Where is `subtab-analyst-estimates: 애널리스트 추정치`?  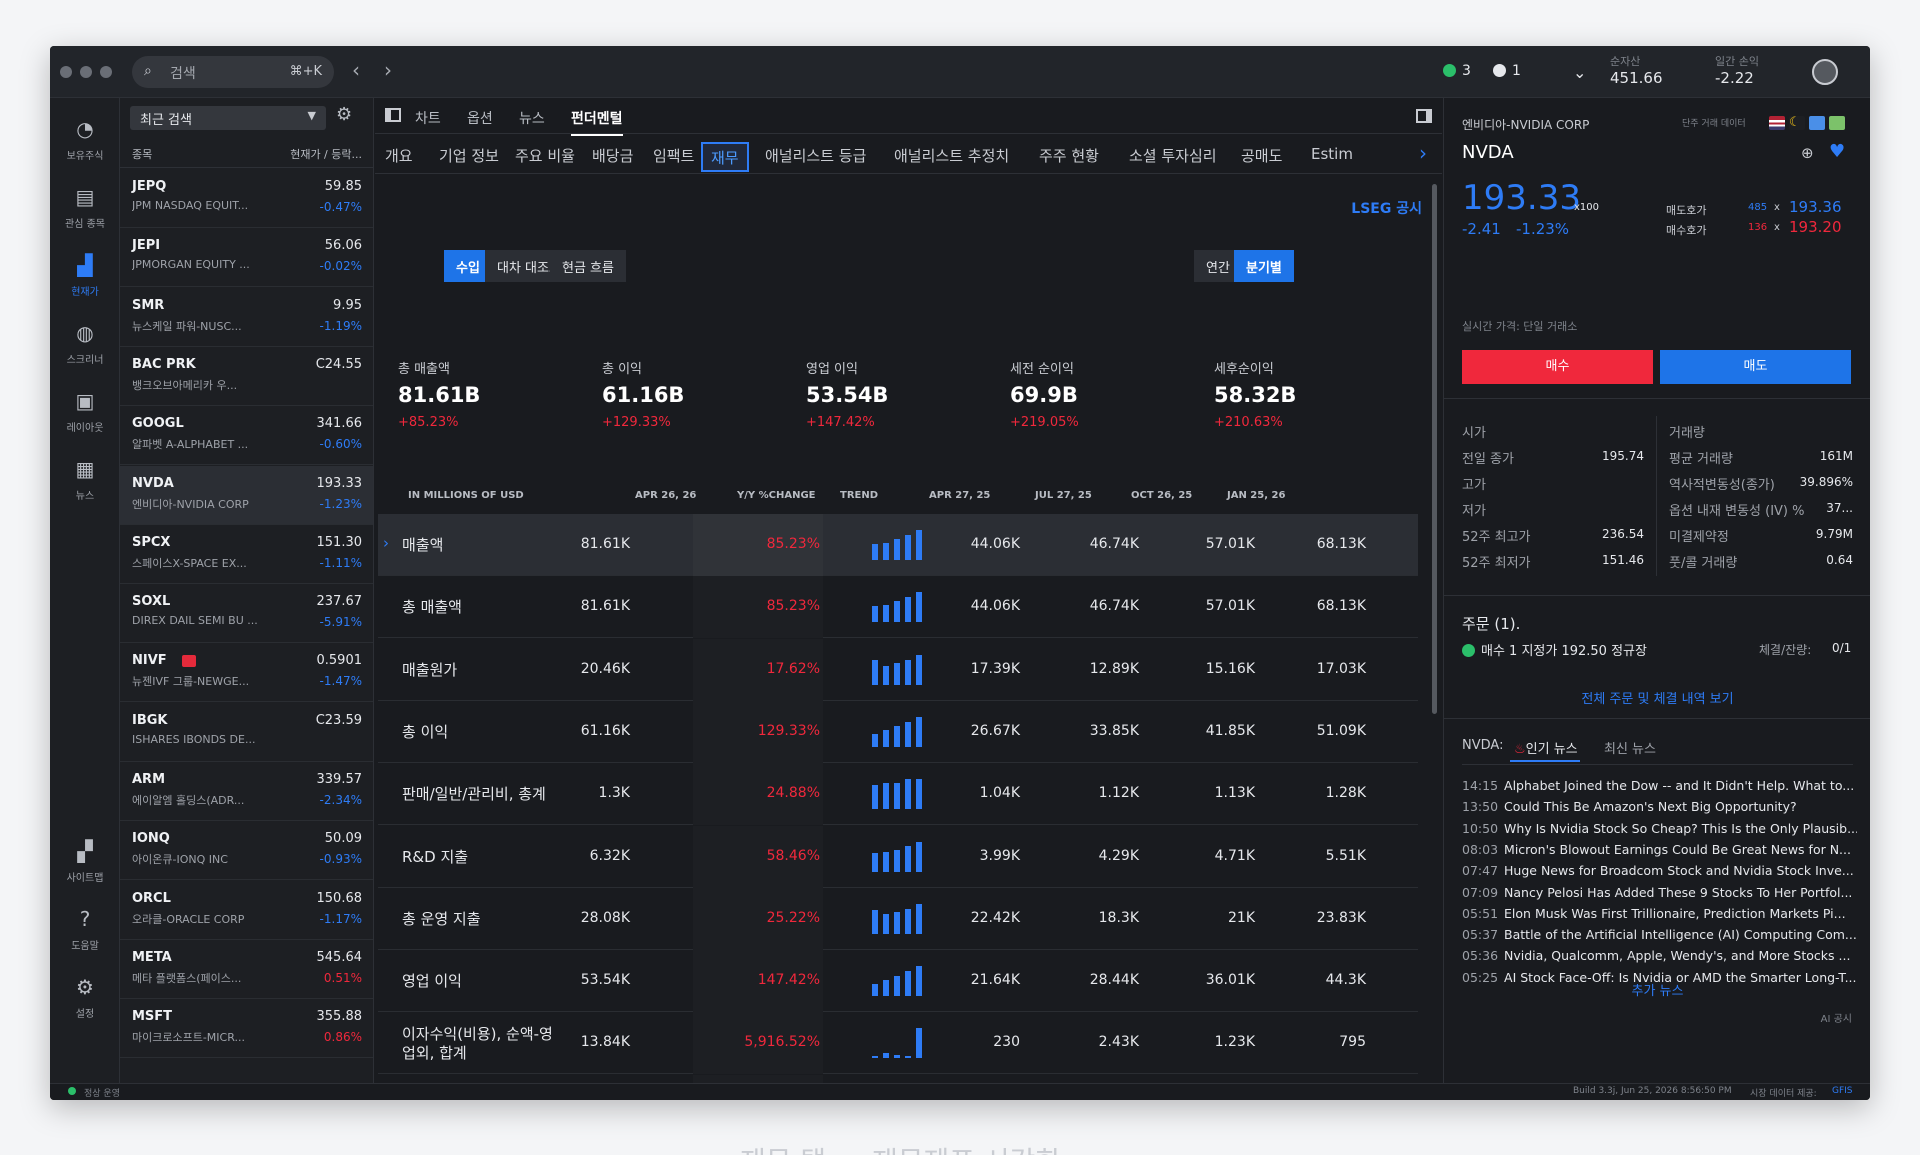 subtab-analyst-estimates: 애널리스트 추정치 is located at coordinates (951, 157).